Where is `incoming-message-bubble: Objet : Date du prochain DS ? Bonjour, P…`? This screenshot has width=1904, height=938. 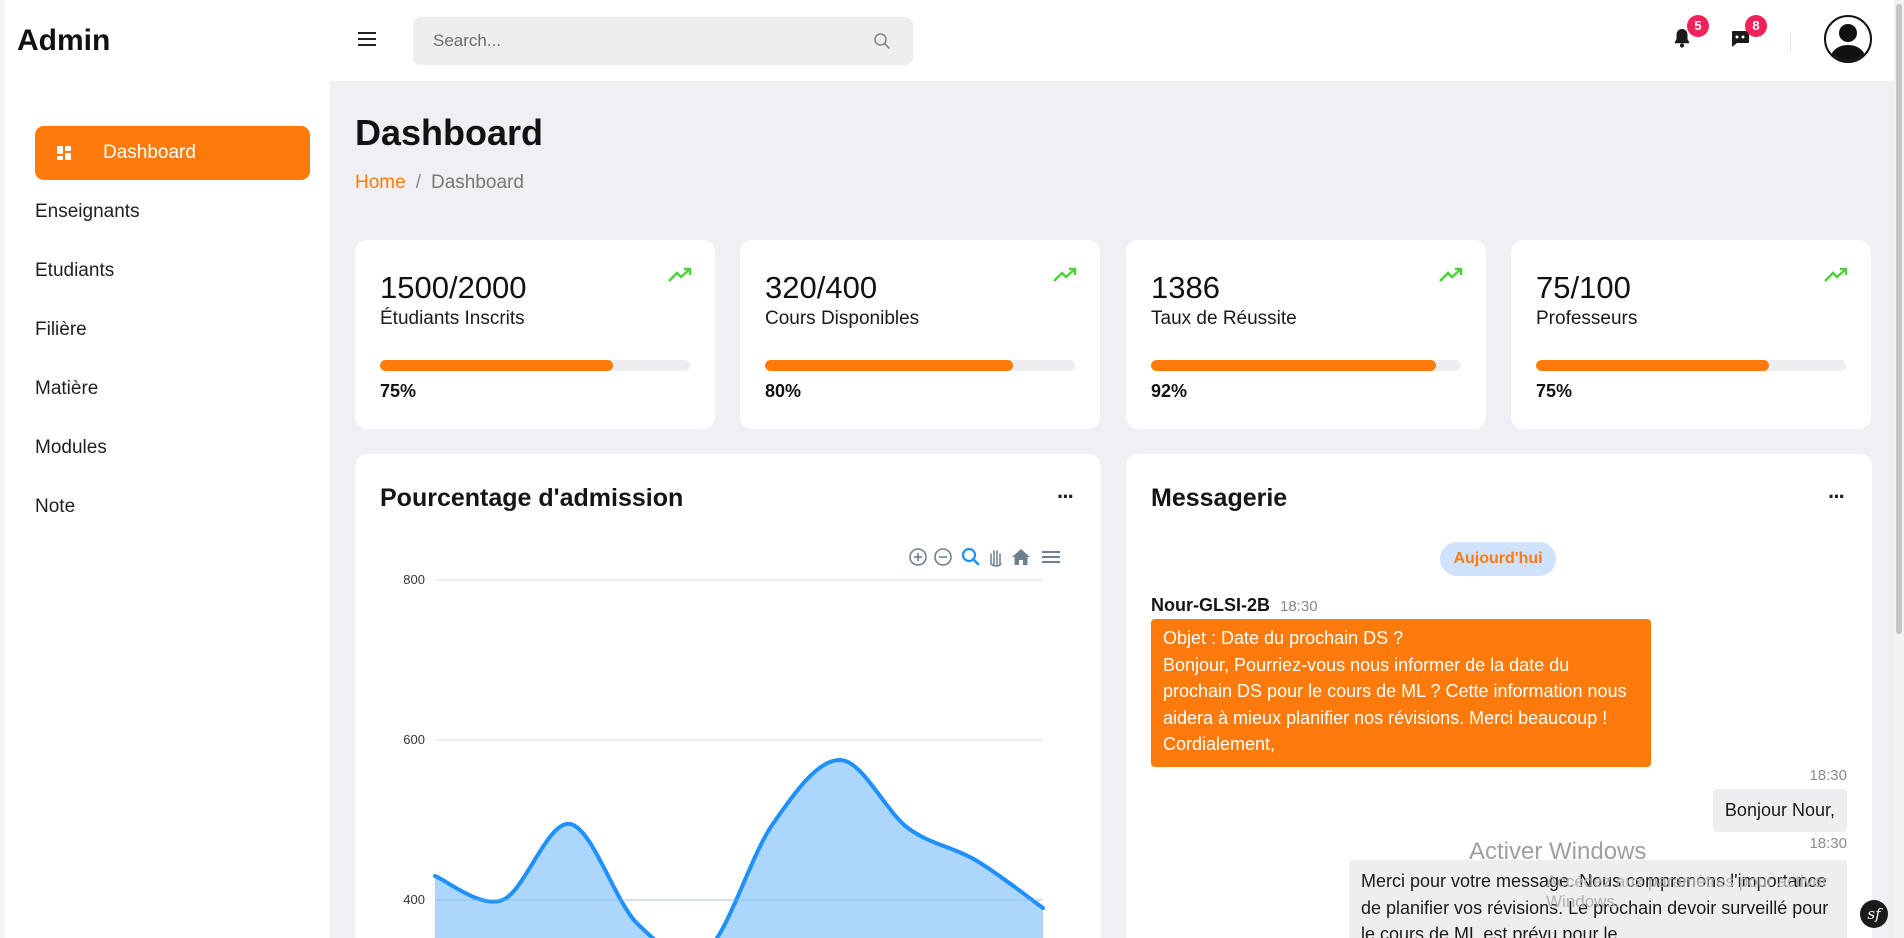 incoming-message-bubble: Objet : Date du prochain DS ? Bonjour, P… is located at coordinates (1401, 693).